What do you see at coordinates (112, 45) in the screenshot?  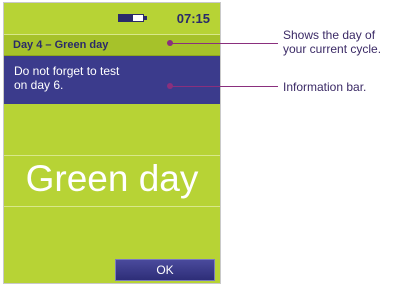 I see `day-header: Day 4 – Green day` at bounding box center [112, 45].